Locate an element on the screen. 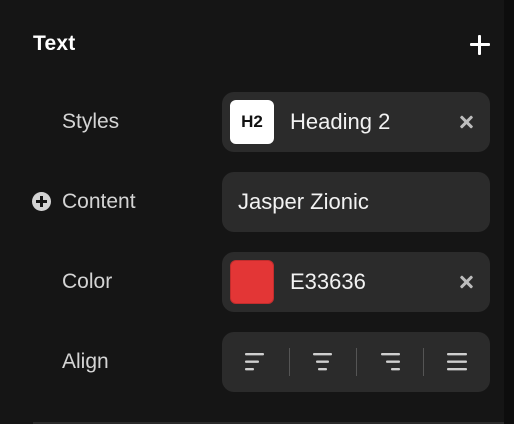 This screenshot has height=424, width=514. color-swatch is located at coordinates (252, 282).